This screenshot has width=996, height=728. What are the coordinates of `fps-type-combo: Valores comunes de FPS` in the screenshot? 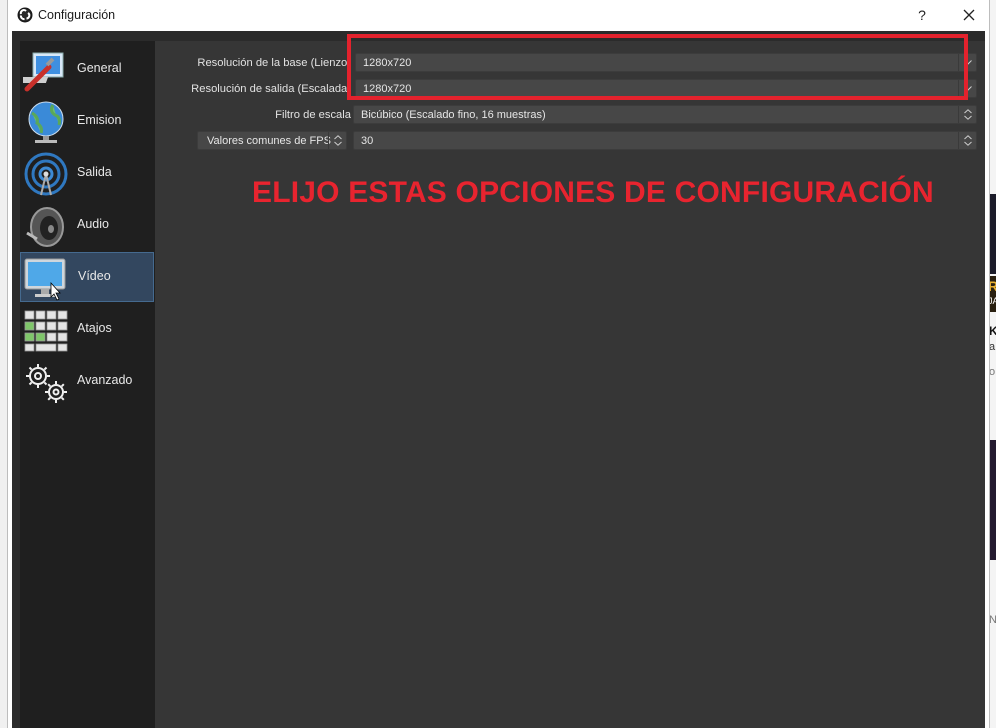 It's located at (272, 140).